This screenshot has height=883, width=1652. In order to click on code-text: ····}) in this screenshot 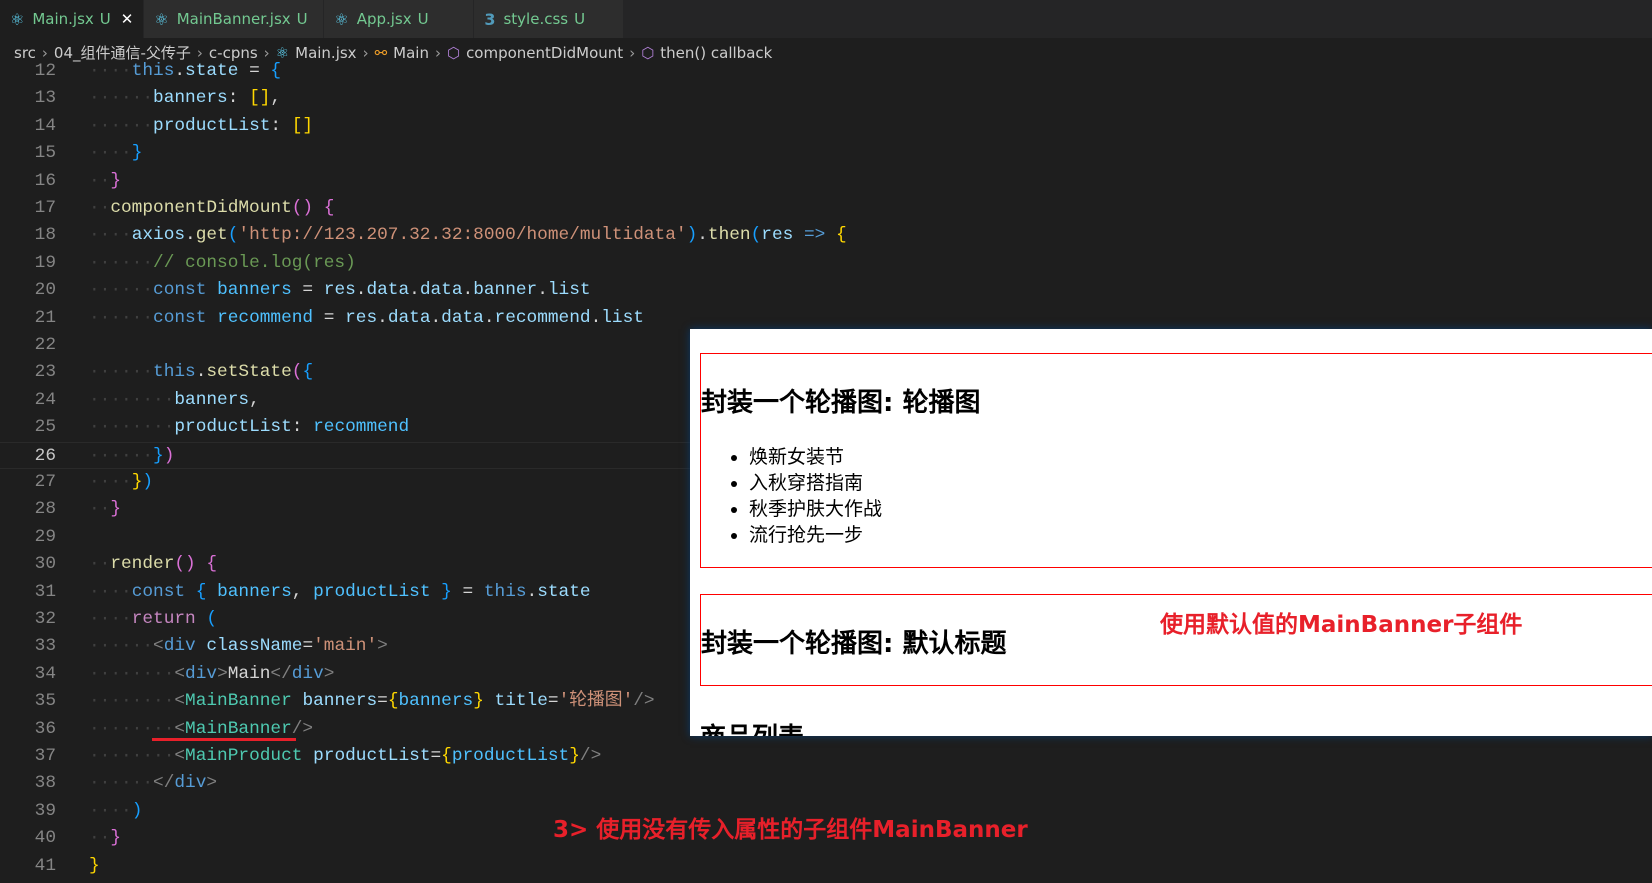, I will do `click(121, 482)`.